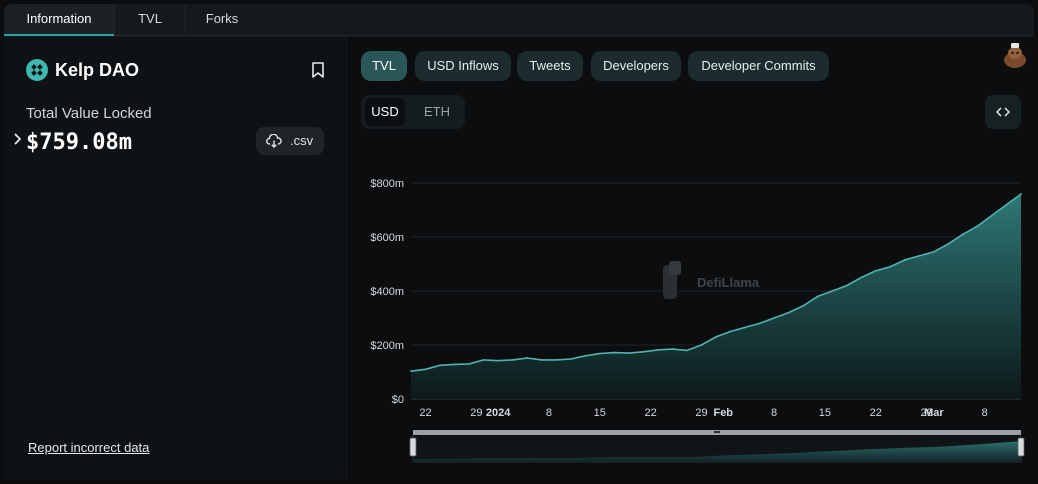  I want to click on download-csv-button: .csv, so click(290, 141).